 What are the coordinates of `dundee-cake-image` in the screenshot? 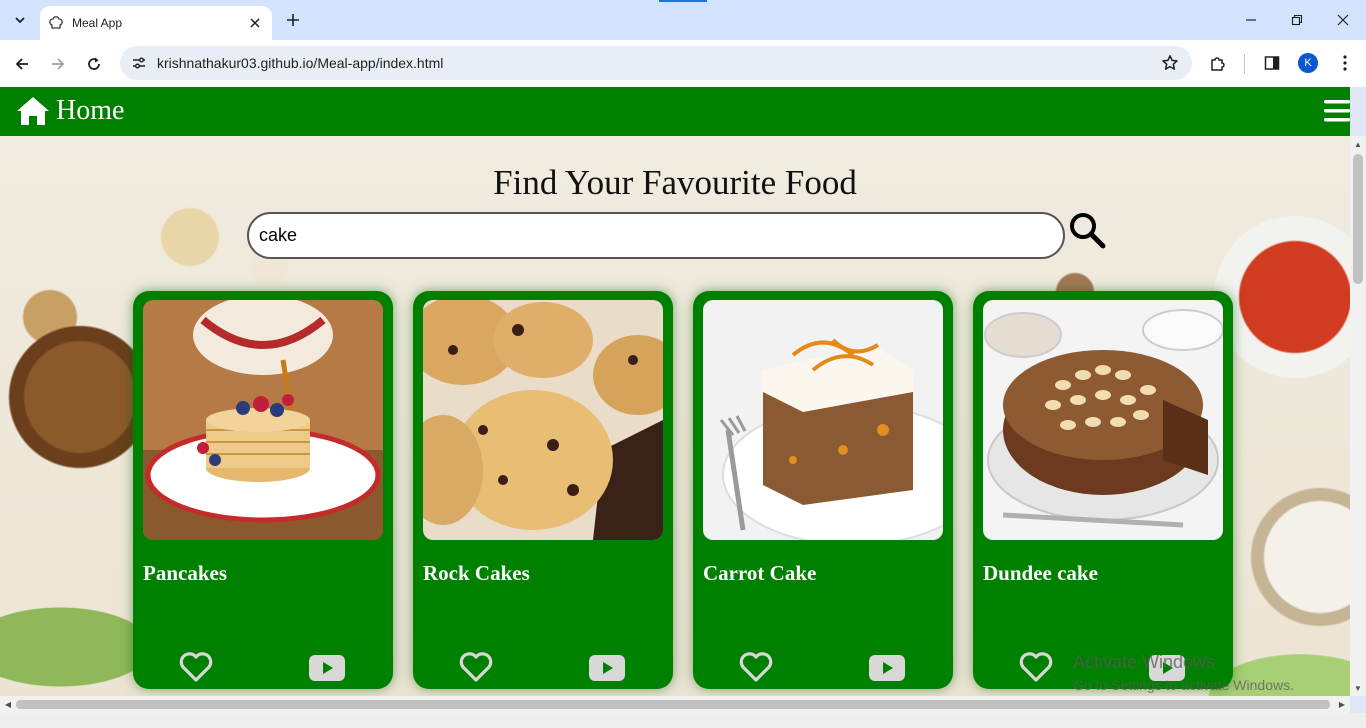 It's located at (1103, 420).